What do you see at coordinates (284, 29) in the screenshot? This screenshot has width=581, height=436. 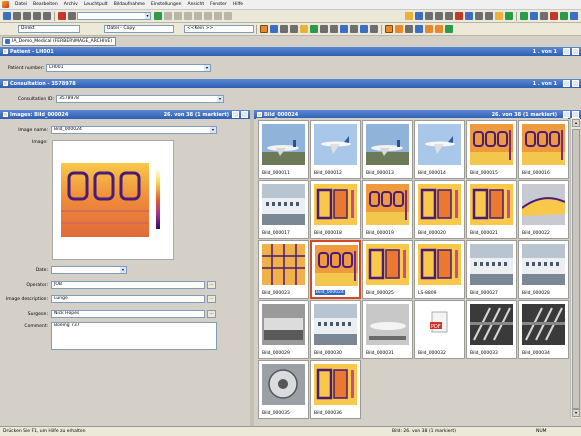 I see `calibrate-icon` at bounding box center [284, 29].